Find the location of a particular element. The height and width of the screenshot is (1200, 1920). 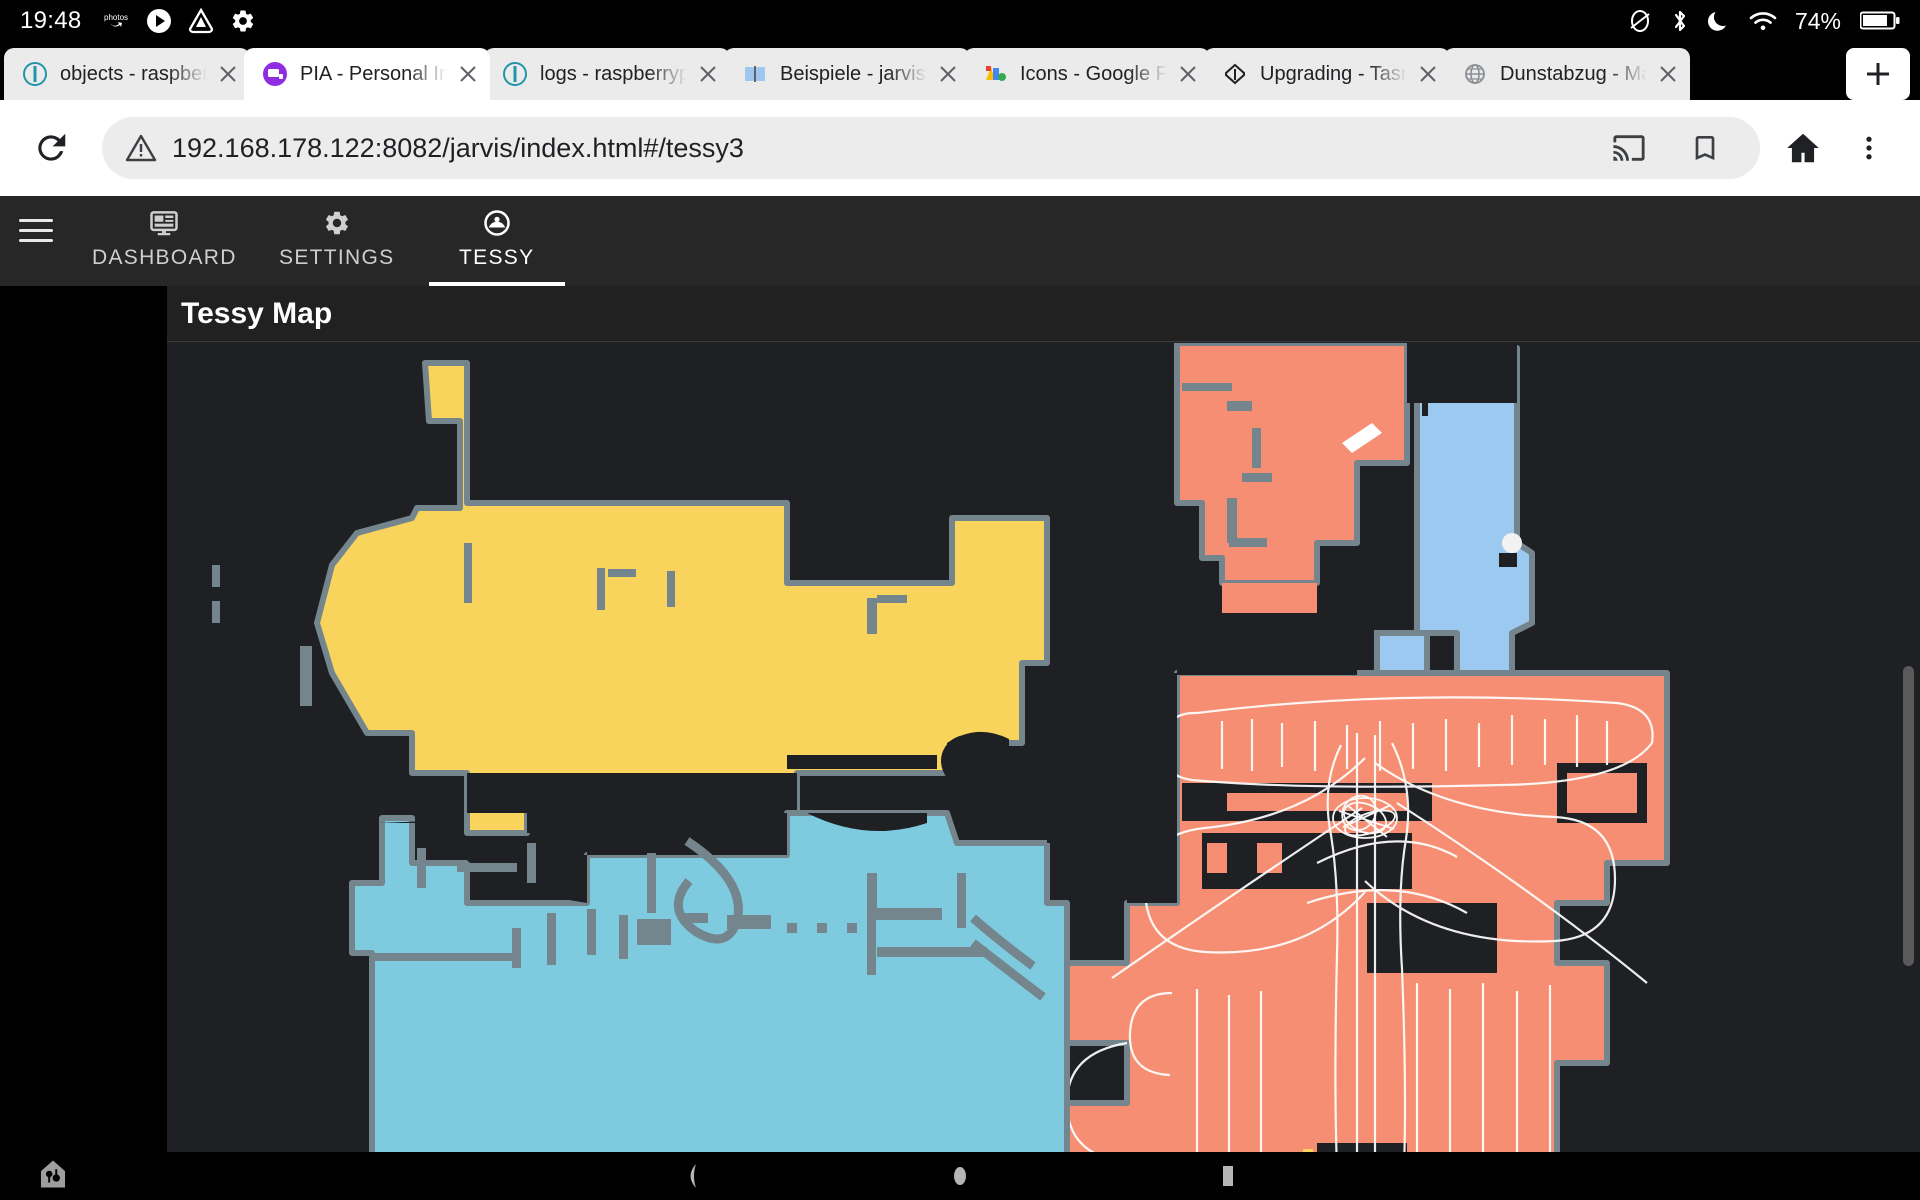

tab-title: objects - raspber is located at coordinates (134, 73).